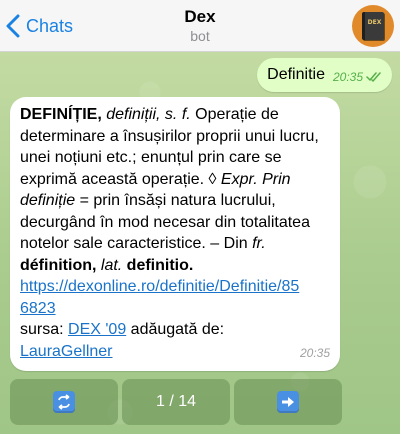 This screenshot has width=400, height=434. I want to click on author-line: LauraGellner, so click(175, 352).